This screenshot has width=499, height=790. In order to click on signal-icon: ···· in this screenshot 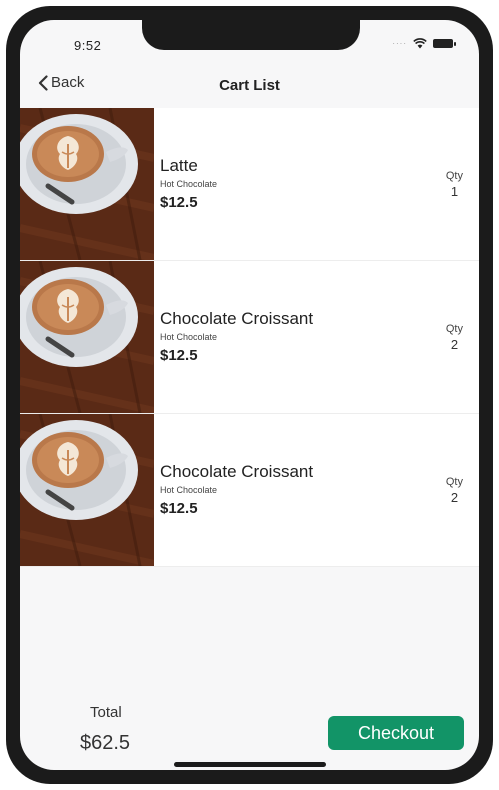, I will do `click(399, 43)`.